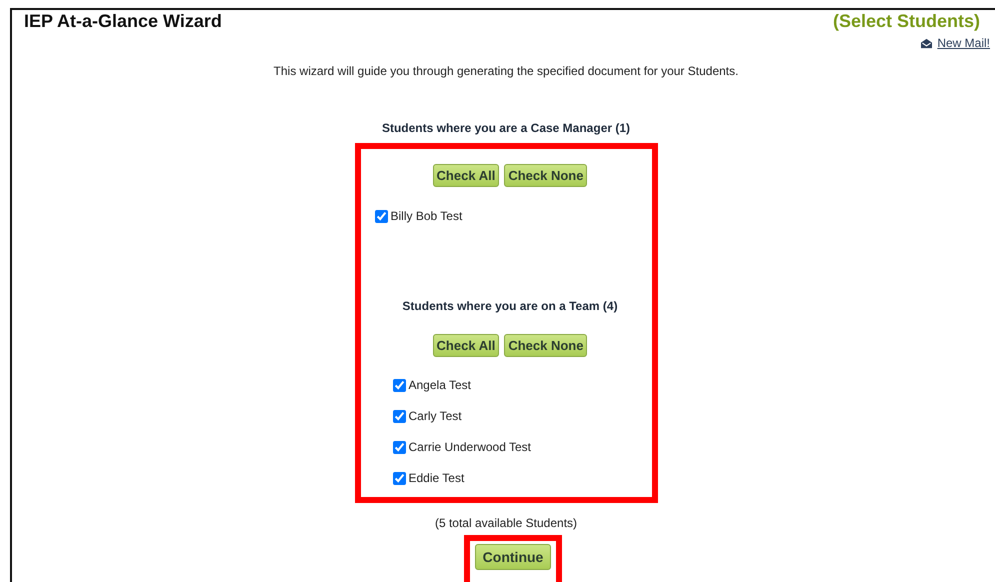  I want to click on student-name: Angela Test, so click(439, 385).